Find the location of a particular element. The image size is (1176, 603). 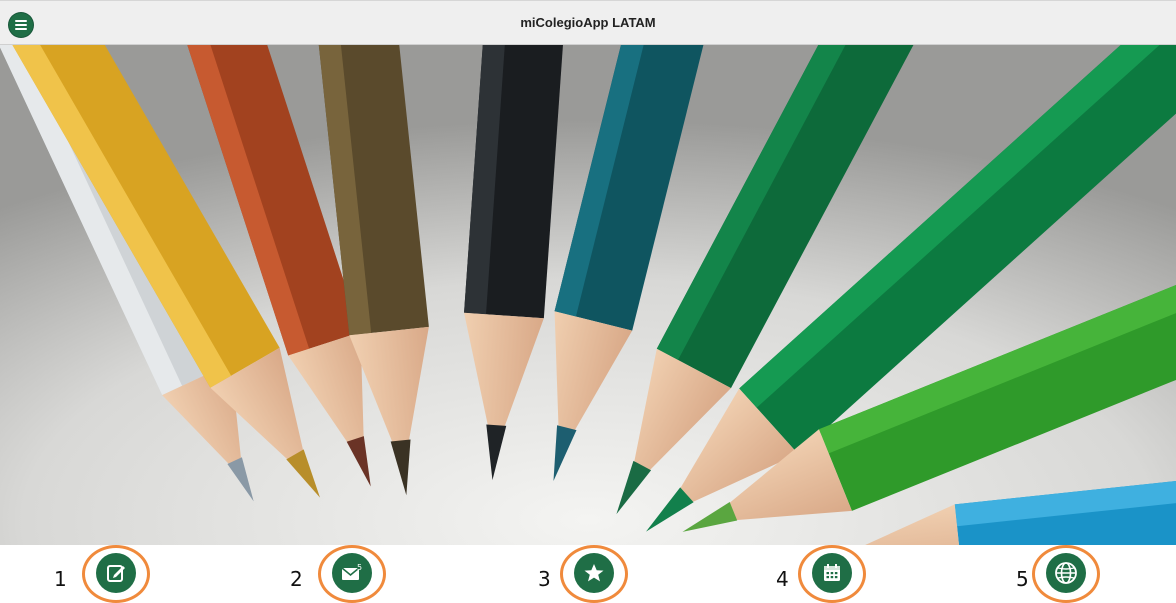

svg-text: 5 is located at coordinates (359, 567).